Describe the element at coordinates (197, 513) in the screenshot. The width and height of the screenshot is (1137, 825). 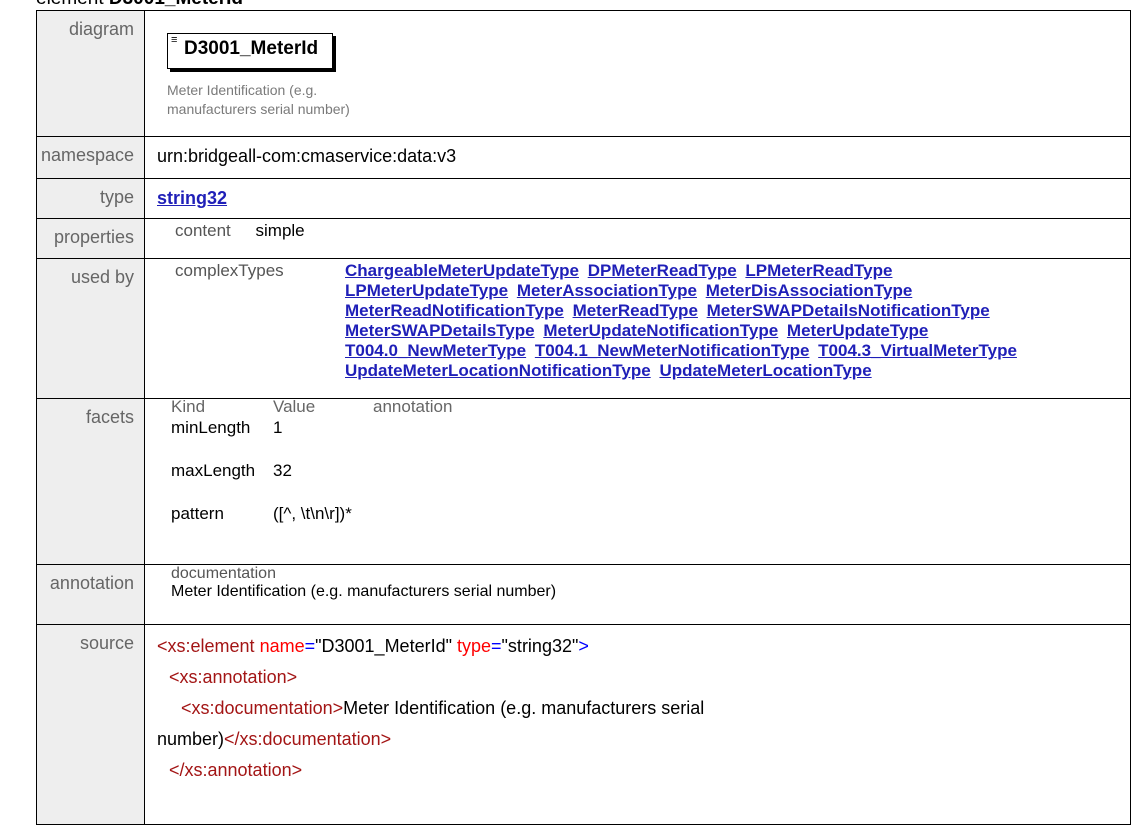
I see `facet-kind: pattern` at that location.